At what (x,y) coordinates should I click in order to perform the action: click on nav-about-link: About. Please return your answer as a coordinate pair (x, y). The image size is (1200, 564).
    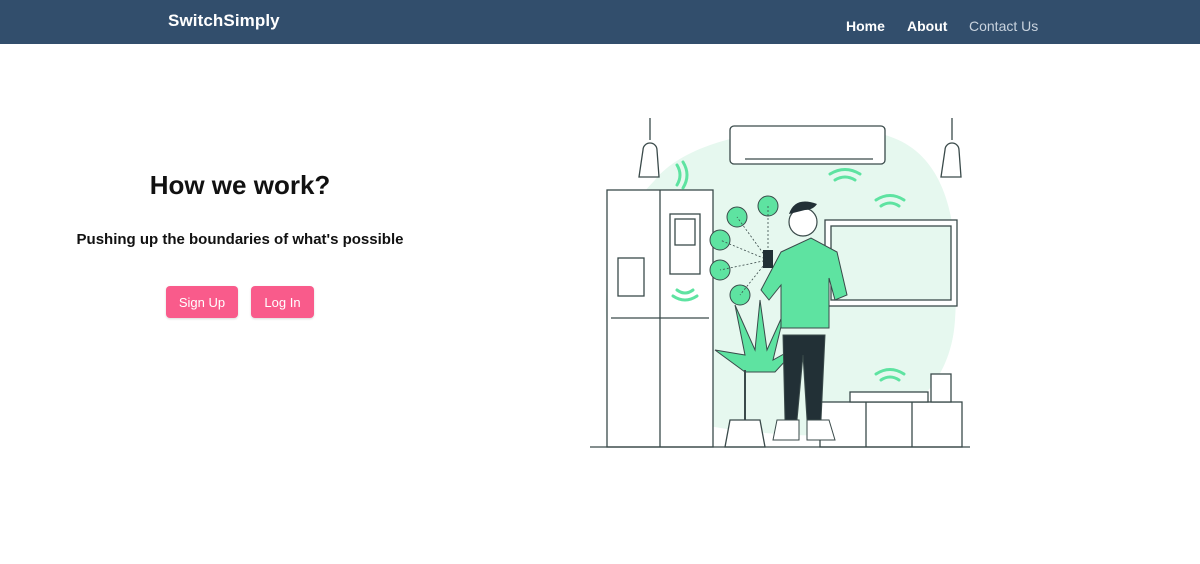
    Looking at the image, I should click on (927, 26).